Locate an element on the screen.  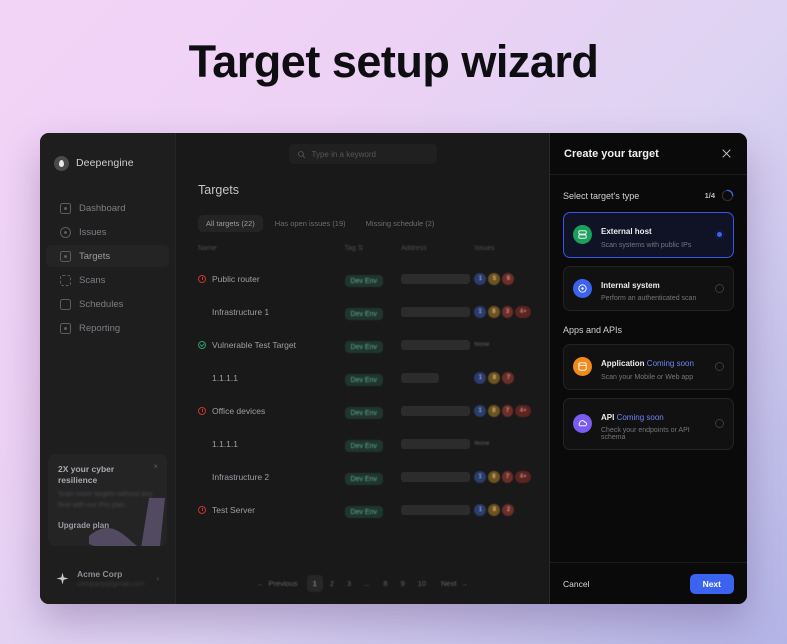
sidebar-item-targets: Targets is located at coordinates (107, 256).